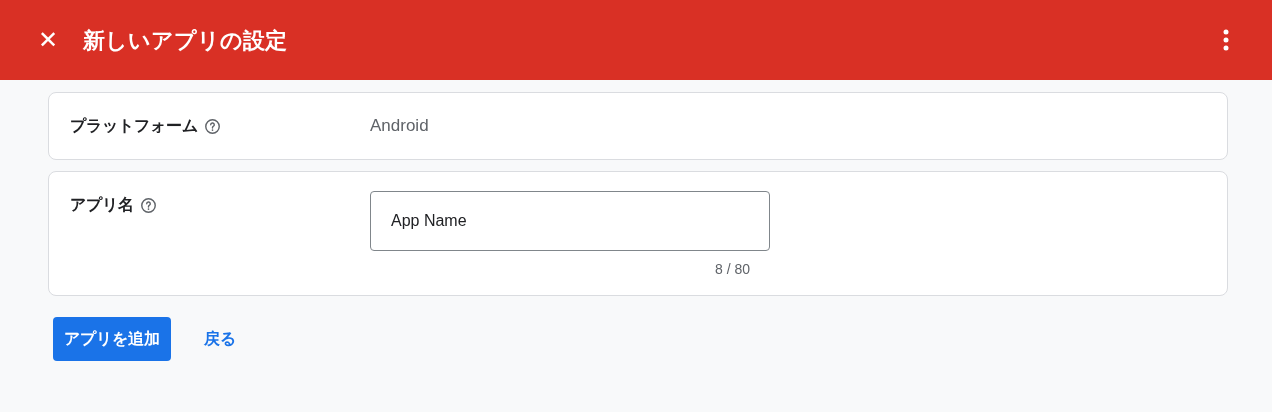 The image size is (1272, 412). What do you see at coordinates (185, 40) in the screenshot?
I see `page-title: 新しいアプリの設定` at bounding box center [185, 40].